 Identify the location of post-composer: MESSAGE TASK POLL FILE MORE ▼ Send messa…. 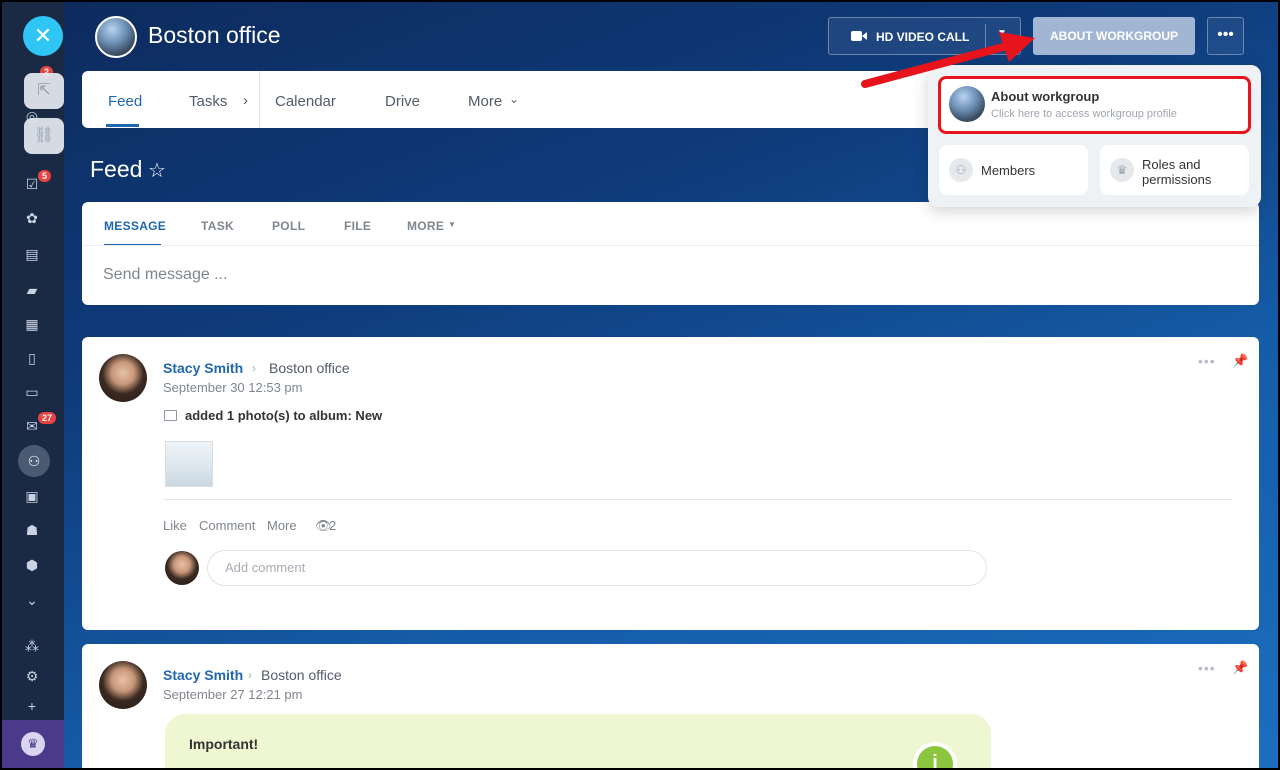
(670, 253).